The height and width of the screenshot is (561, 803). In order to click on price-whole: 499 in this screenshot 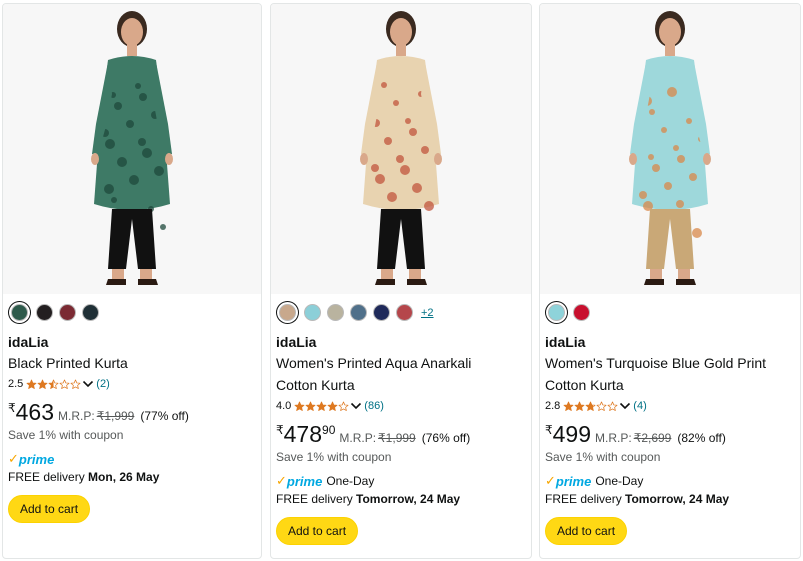, I will do `click(572, 434)`.